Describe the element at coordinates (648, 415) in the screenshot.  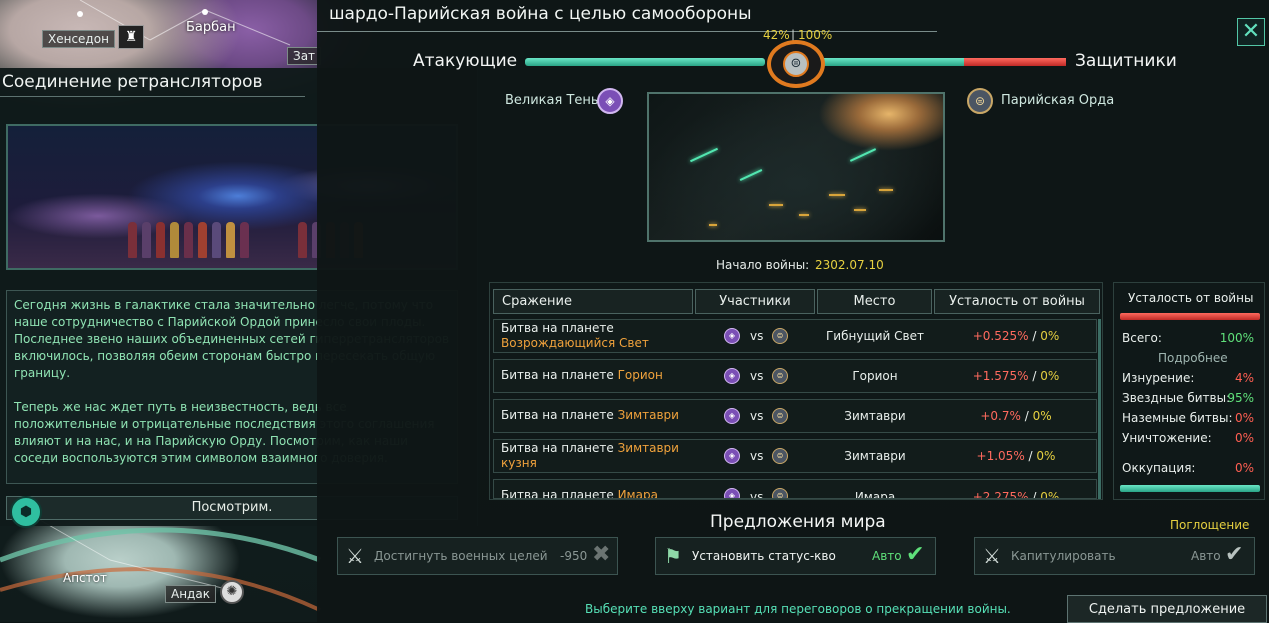
I see `planet-link: Зимтаври` at that location.